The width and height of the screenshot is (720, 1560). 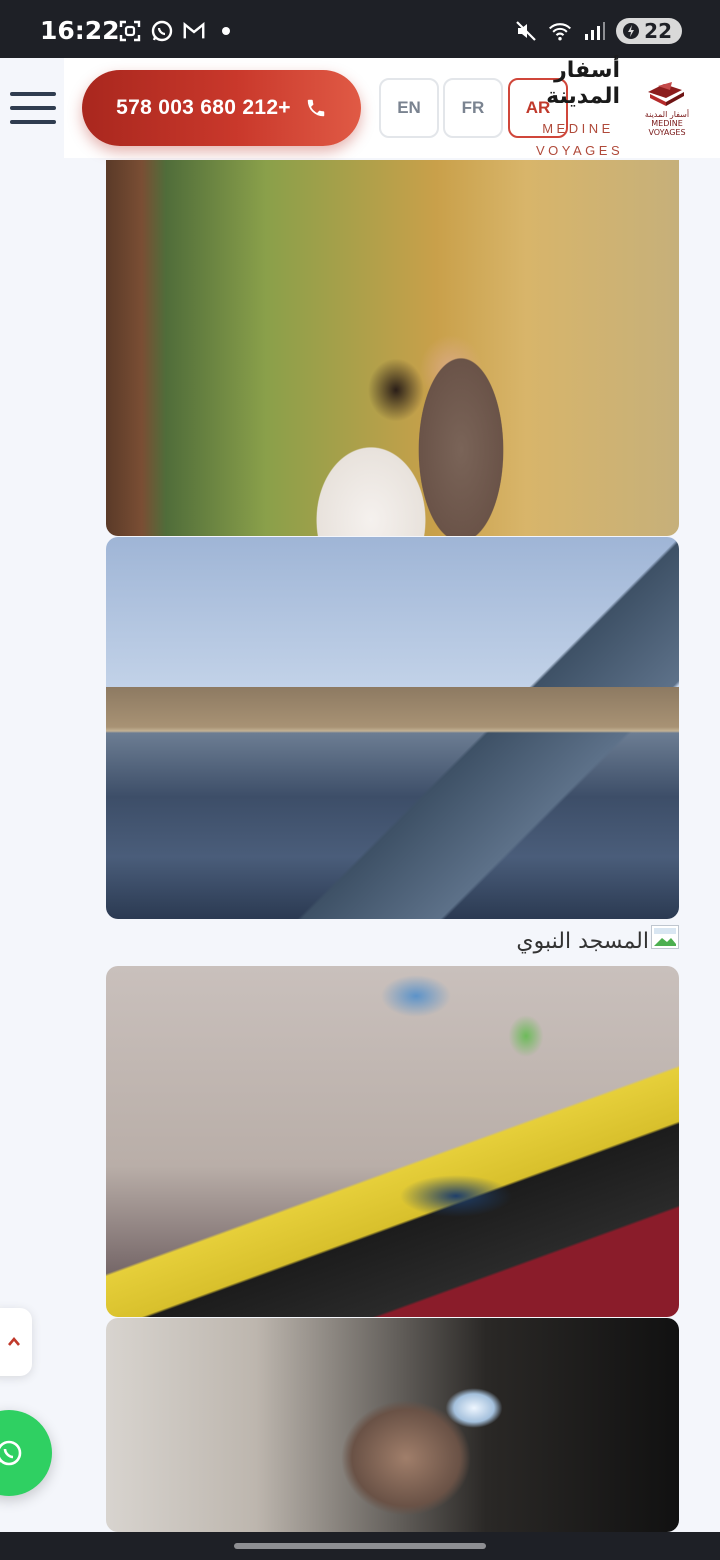 I want to click on gmail-icon, so click(x=194, y=31).